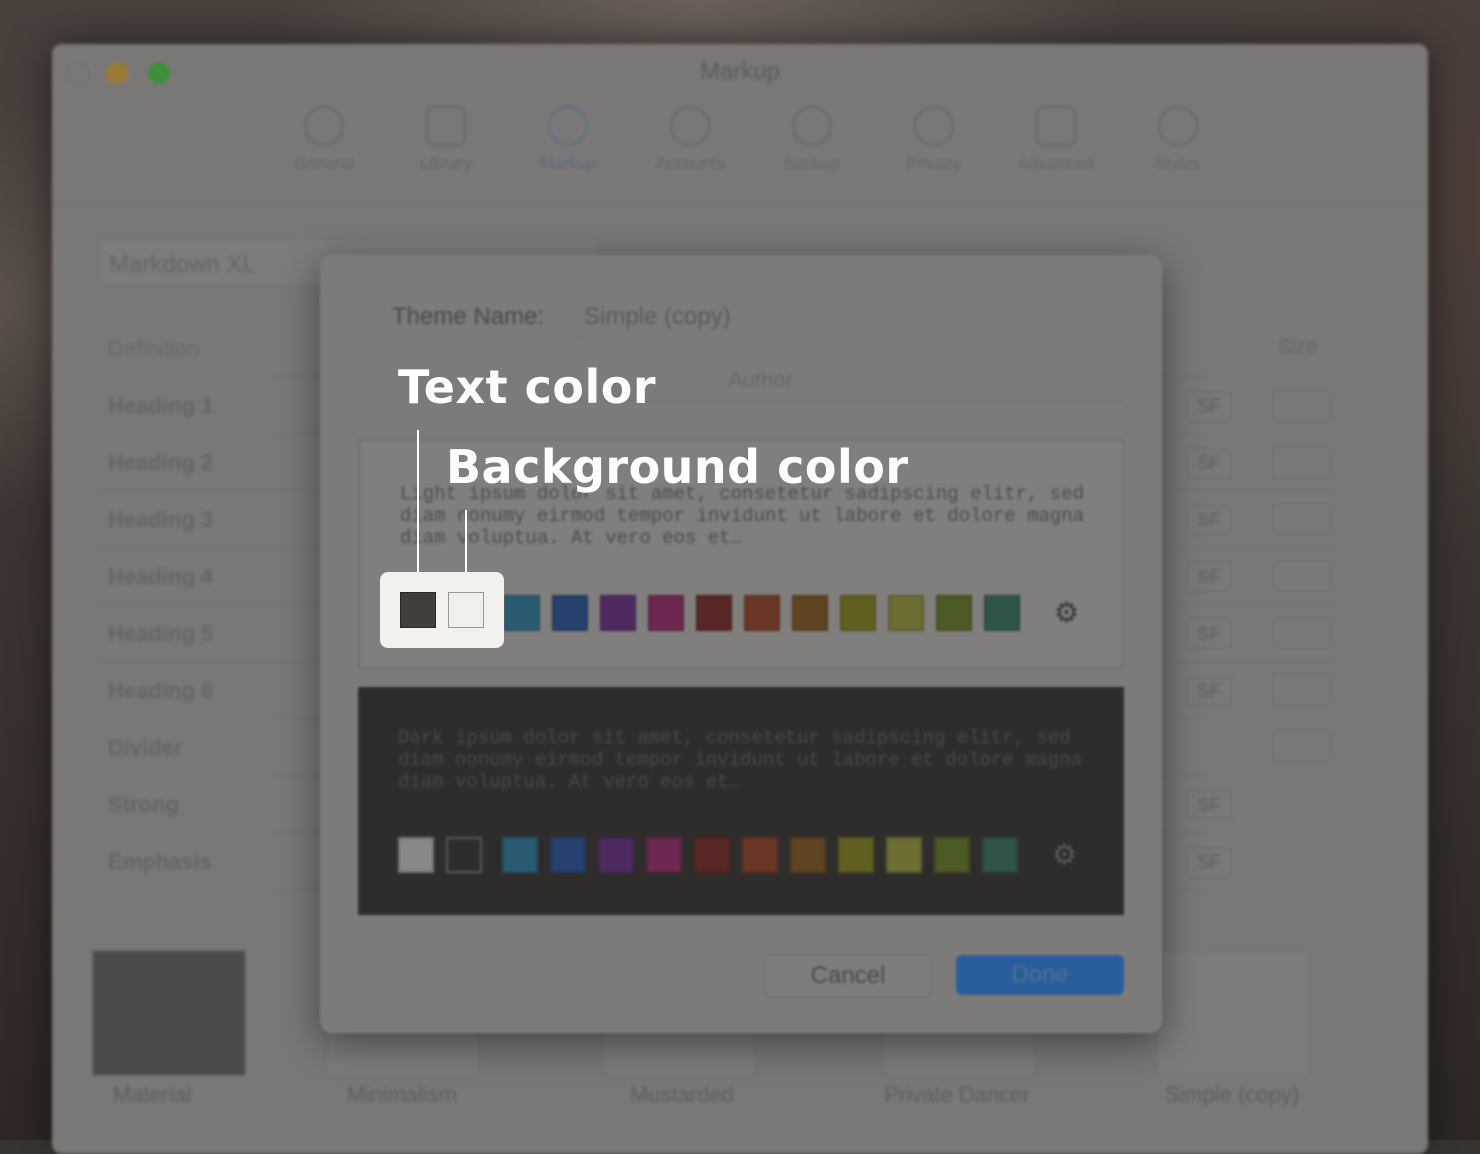 Image resolution: width=1480 pixels, height=1154 pixels. I want to click on accounts-icon, so click(690, 126).